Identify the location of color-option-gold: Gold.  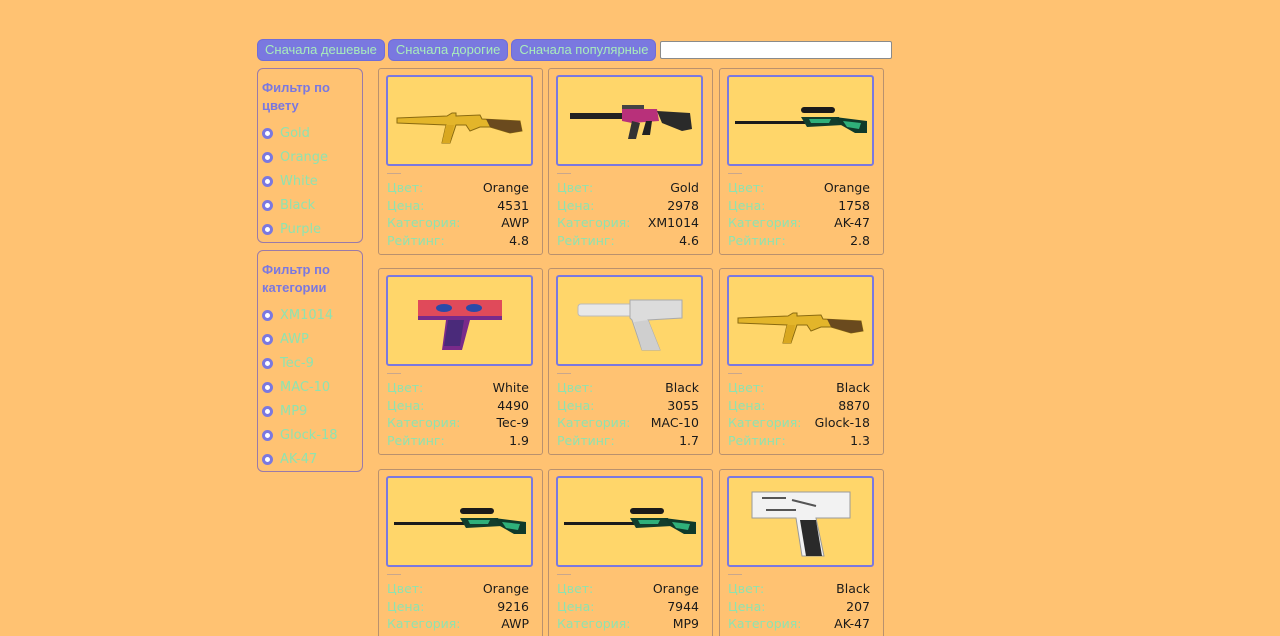
(312, 133).